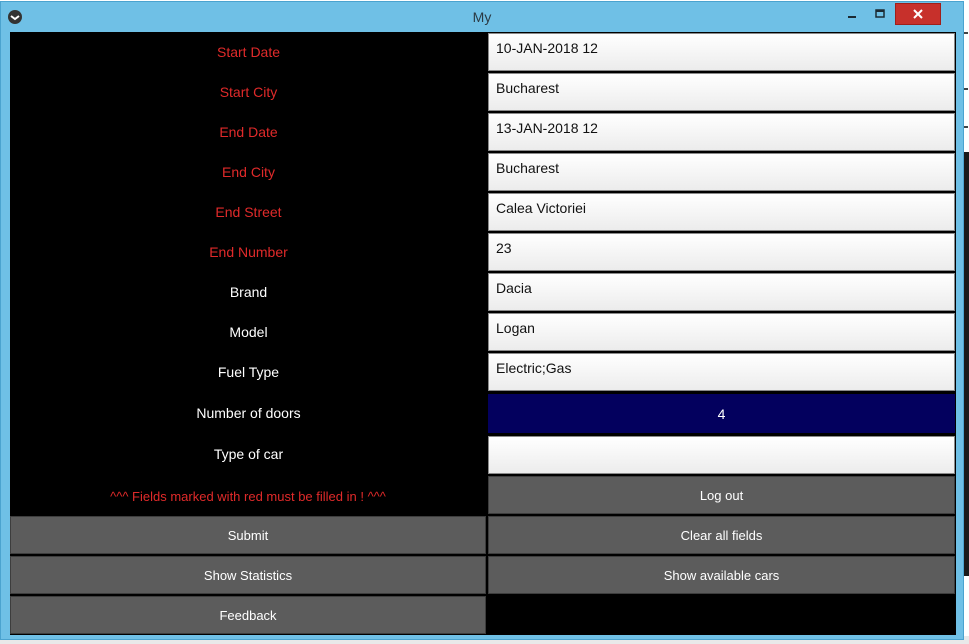 The width and height of the screenshot is (969, 644). I want to click on close-icon, so click(918, 14).